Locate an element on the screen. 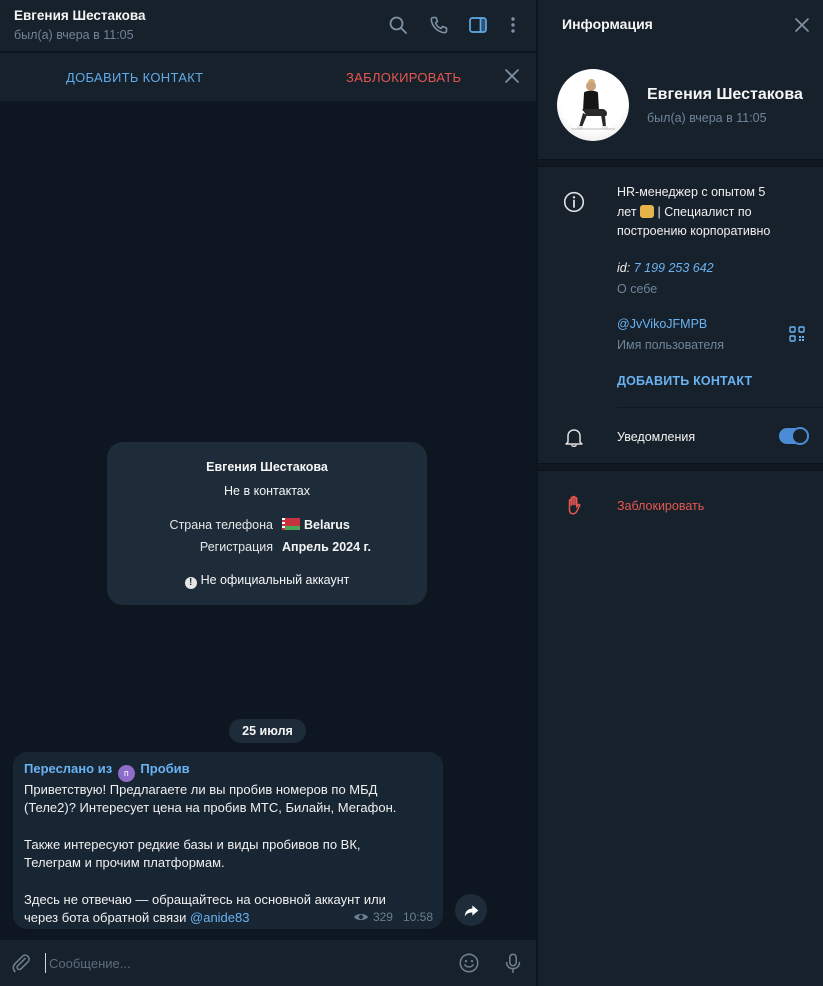 The width and height of the screenshot is (823, 986). belarus-flag-icon is located at coordinates (291, 524).